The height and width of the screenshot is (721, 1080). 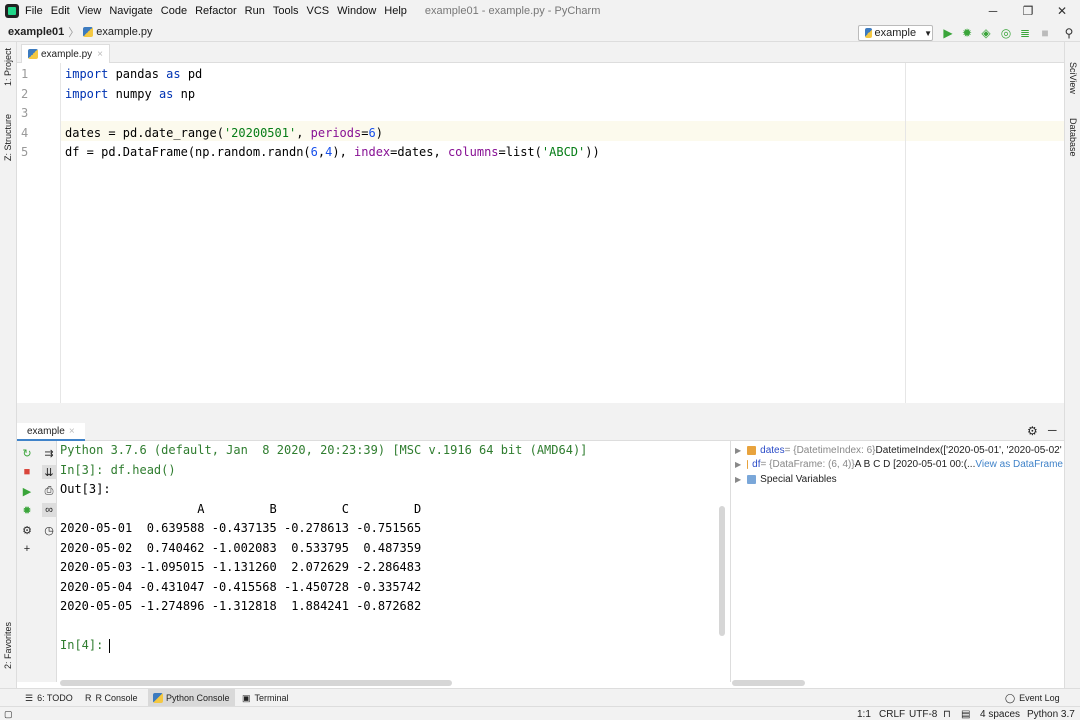 I want to click on console-tab-example: example ×, so click(x=51, y=432).